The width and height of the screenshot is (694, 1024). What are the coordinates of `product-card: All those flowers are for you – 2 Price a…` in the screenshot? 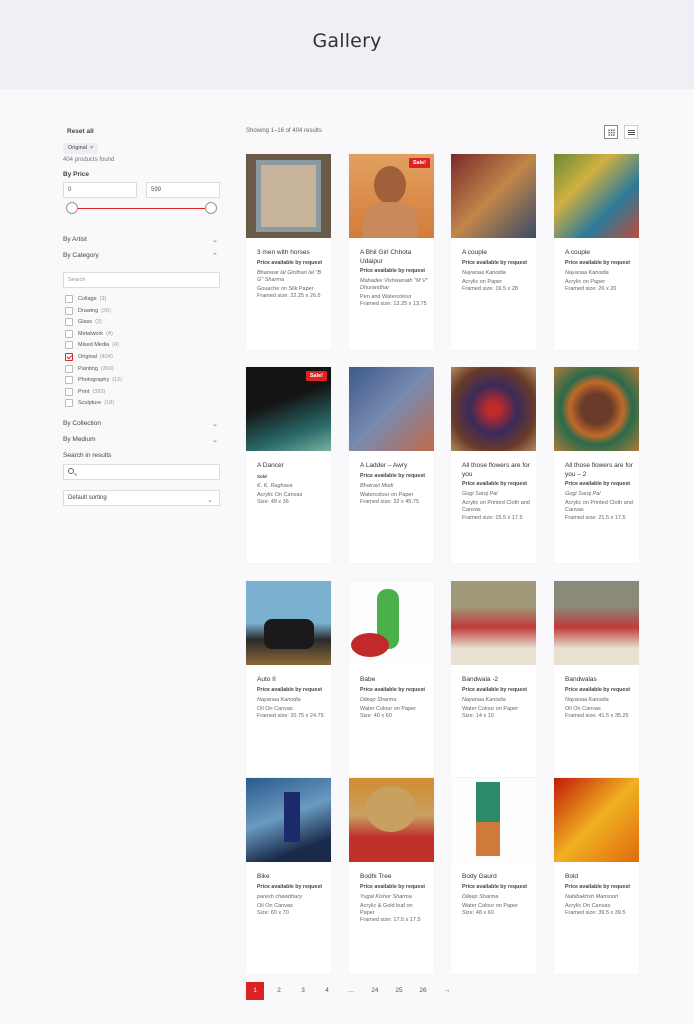 It's located at (596, 465).